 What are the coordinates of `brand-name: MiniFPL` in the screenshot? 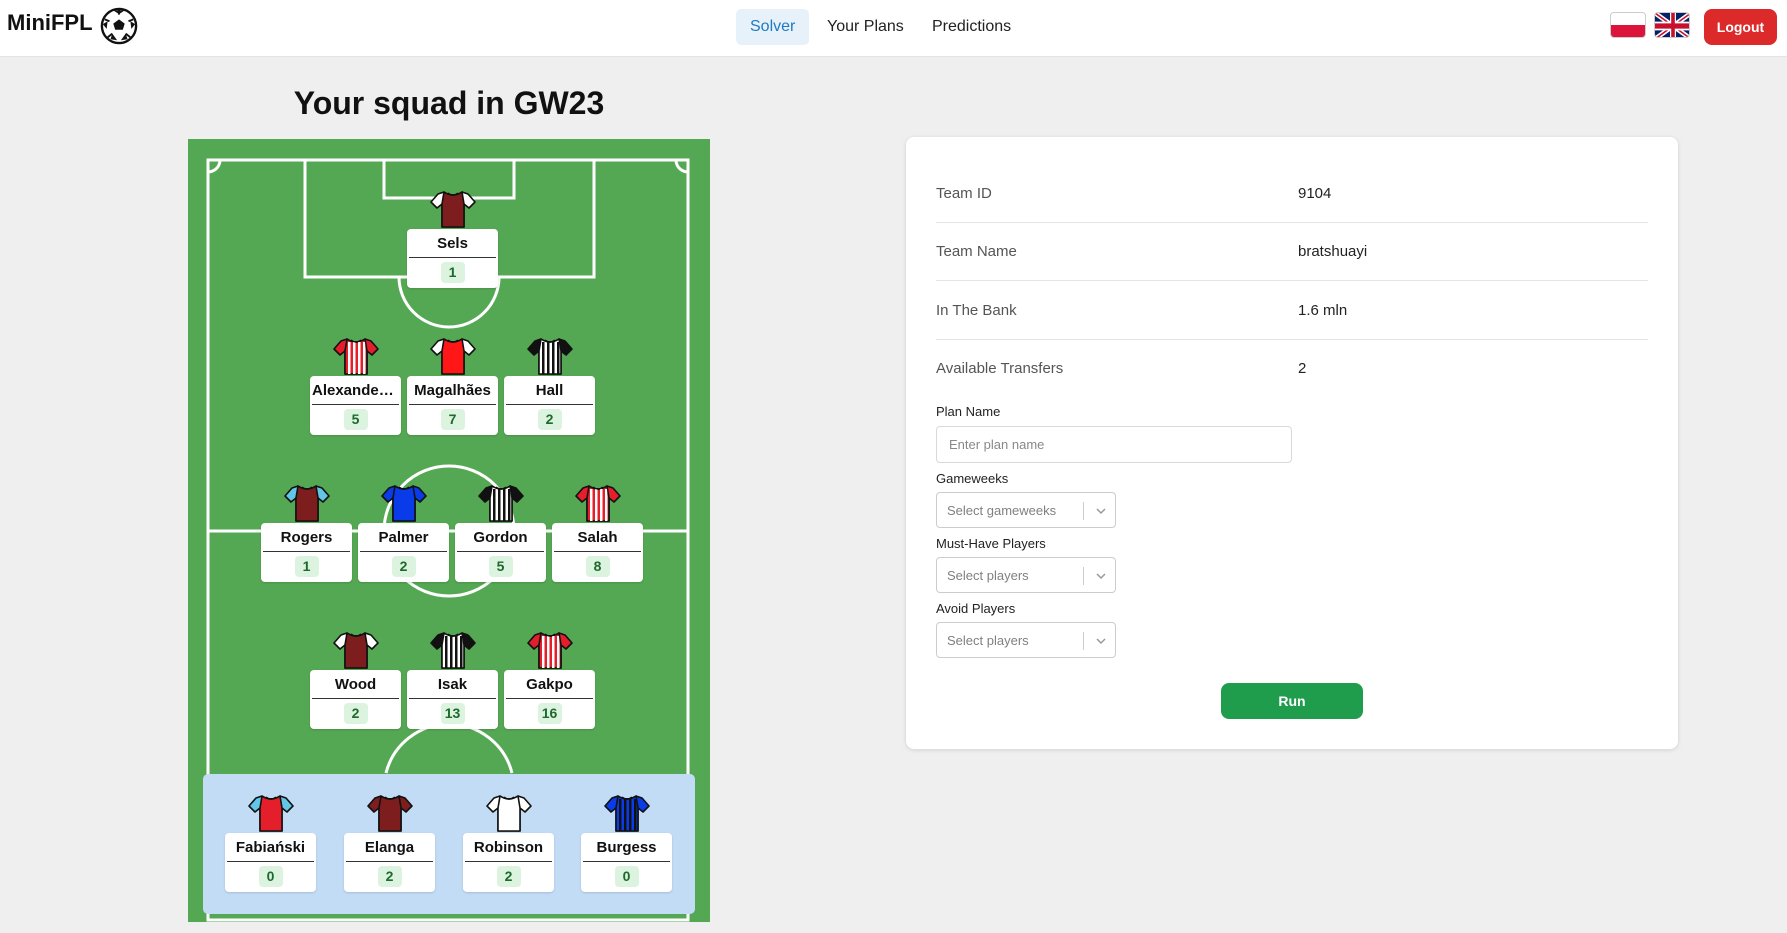 It's located at (50, 23).